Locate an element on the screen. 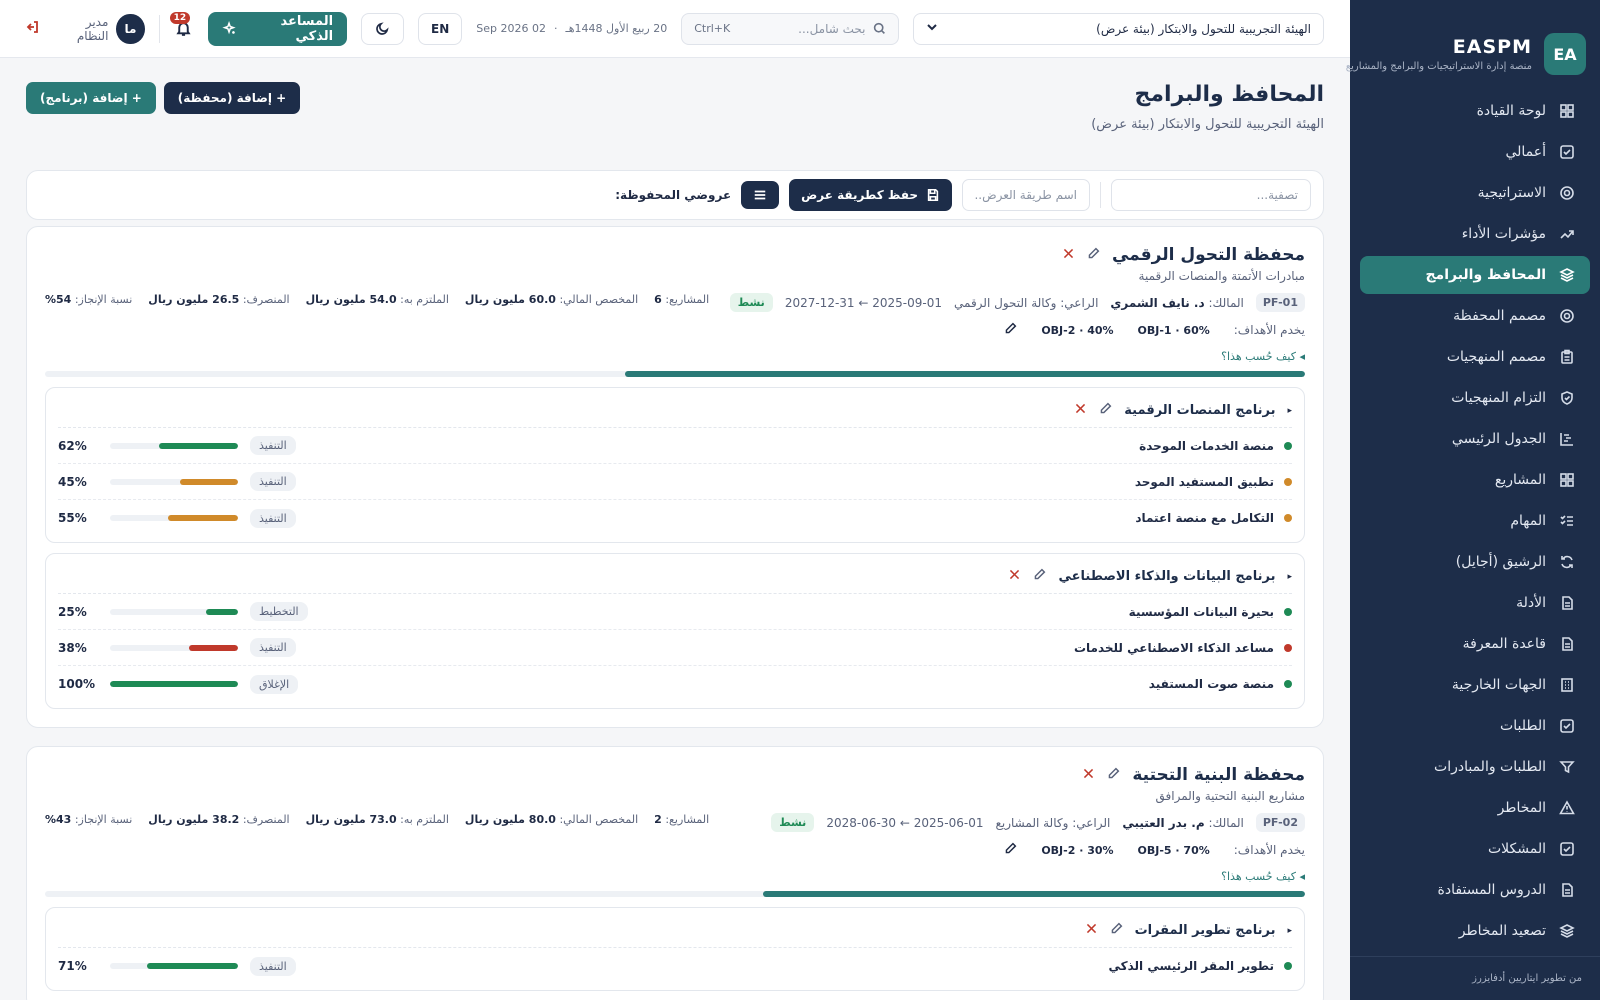 The width and height of the screenshot is (1600, 1000). global-search-input: بحث شامل... Ctrl+K is located at coordinates (790, 28).